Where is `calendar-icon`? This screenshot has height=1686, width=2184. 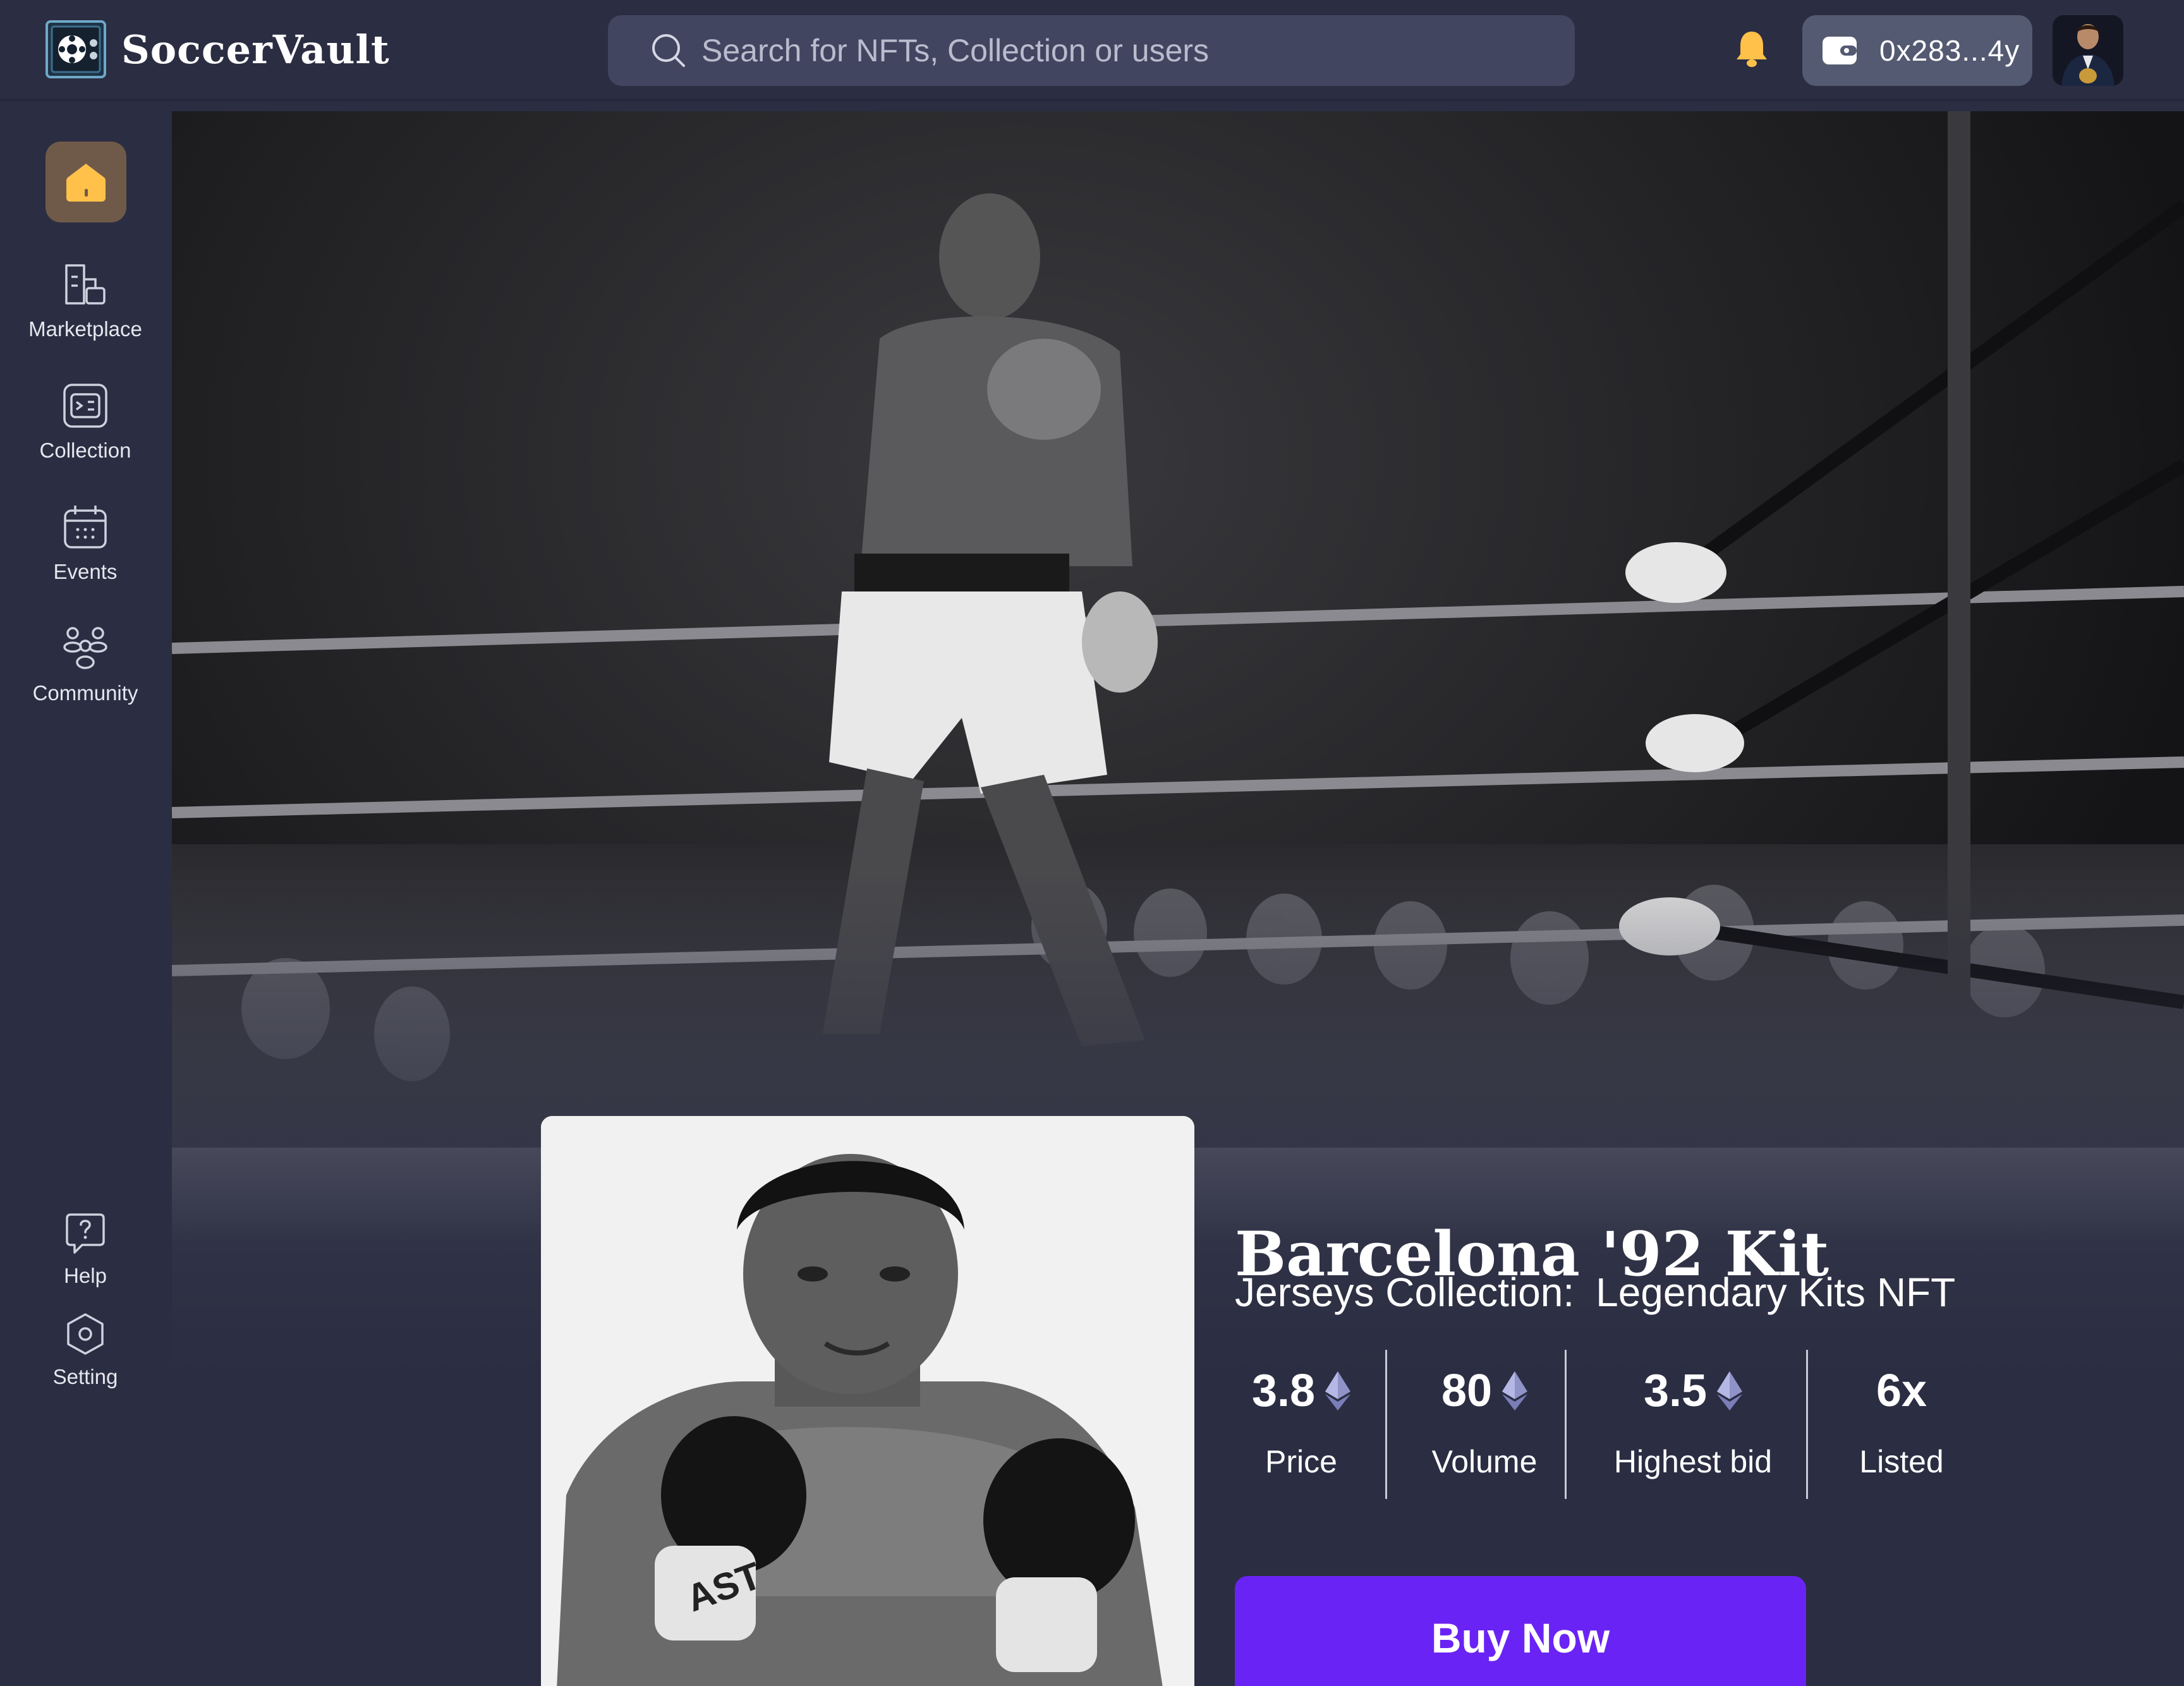 calendar-icon is located at coordinates (85, 527).